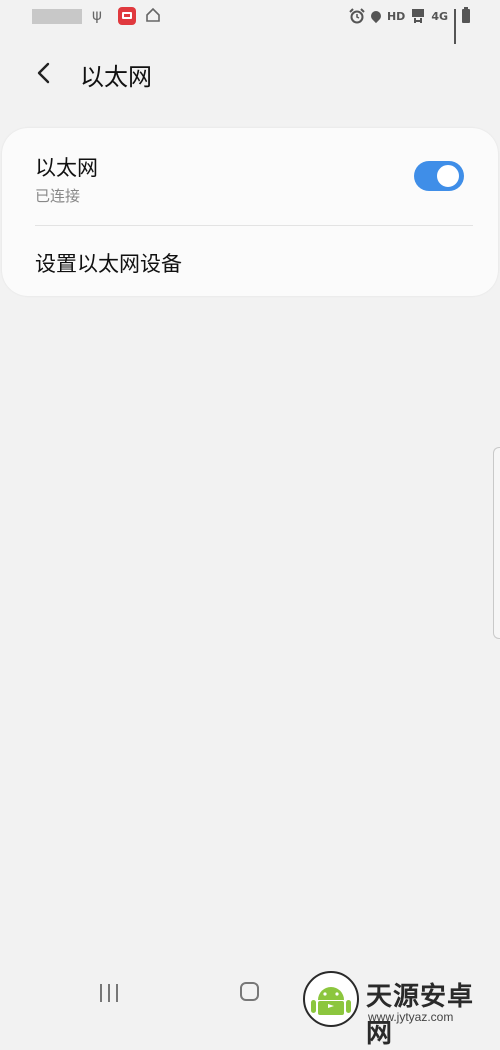  I want to click on android-logo-icon, so click(331, 999).